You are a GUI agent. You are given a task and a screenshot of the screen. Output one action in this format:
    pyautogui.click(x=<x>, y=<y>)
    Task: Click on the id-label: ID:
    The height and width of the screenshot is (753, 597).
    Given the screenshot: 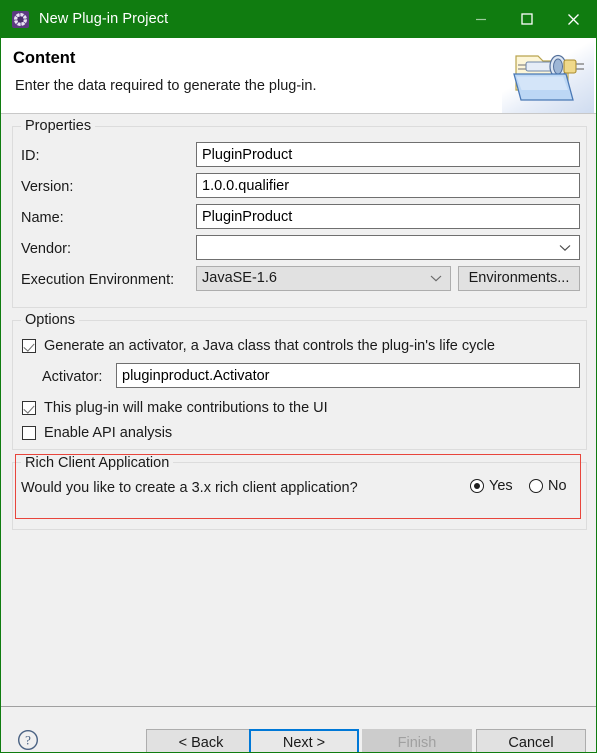 What is the action you would take?
    pyautogui.click(x=30, y=156)
    